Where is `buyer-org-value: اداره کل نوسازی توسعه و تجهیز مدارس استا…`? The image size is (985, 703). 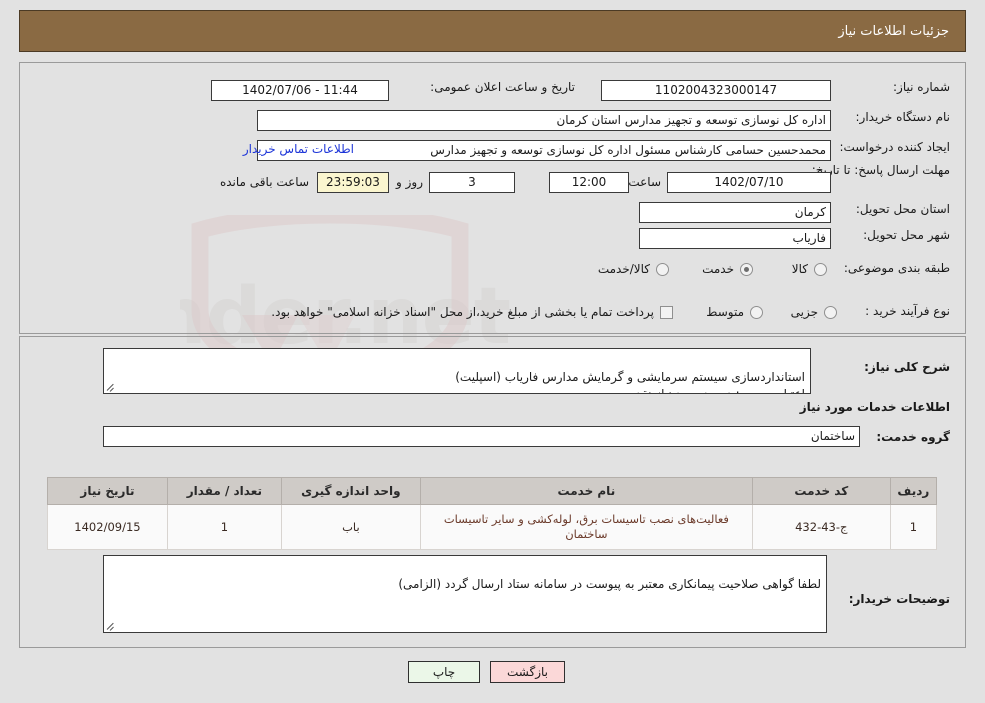 buyer-org-value: اداره کل نوسازی توسعه و تجهیز مدارس استا… is located at coordinates (544, 120).